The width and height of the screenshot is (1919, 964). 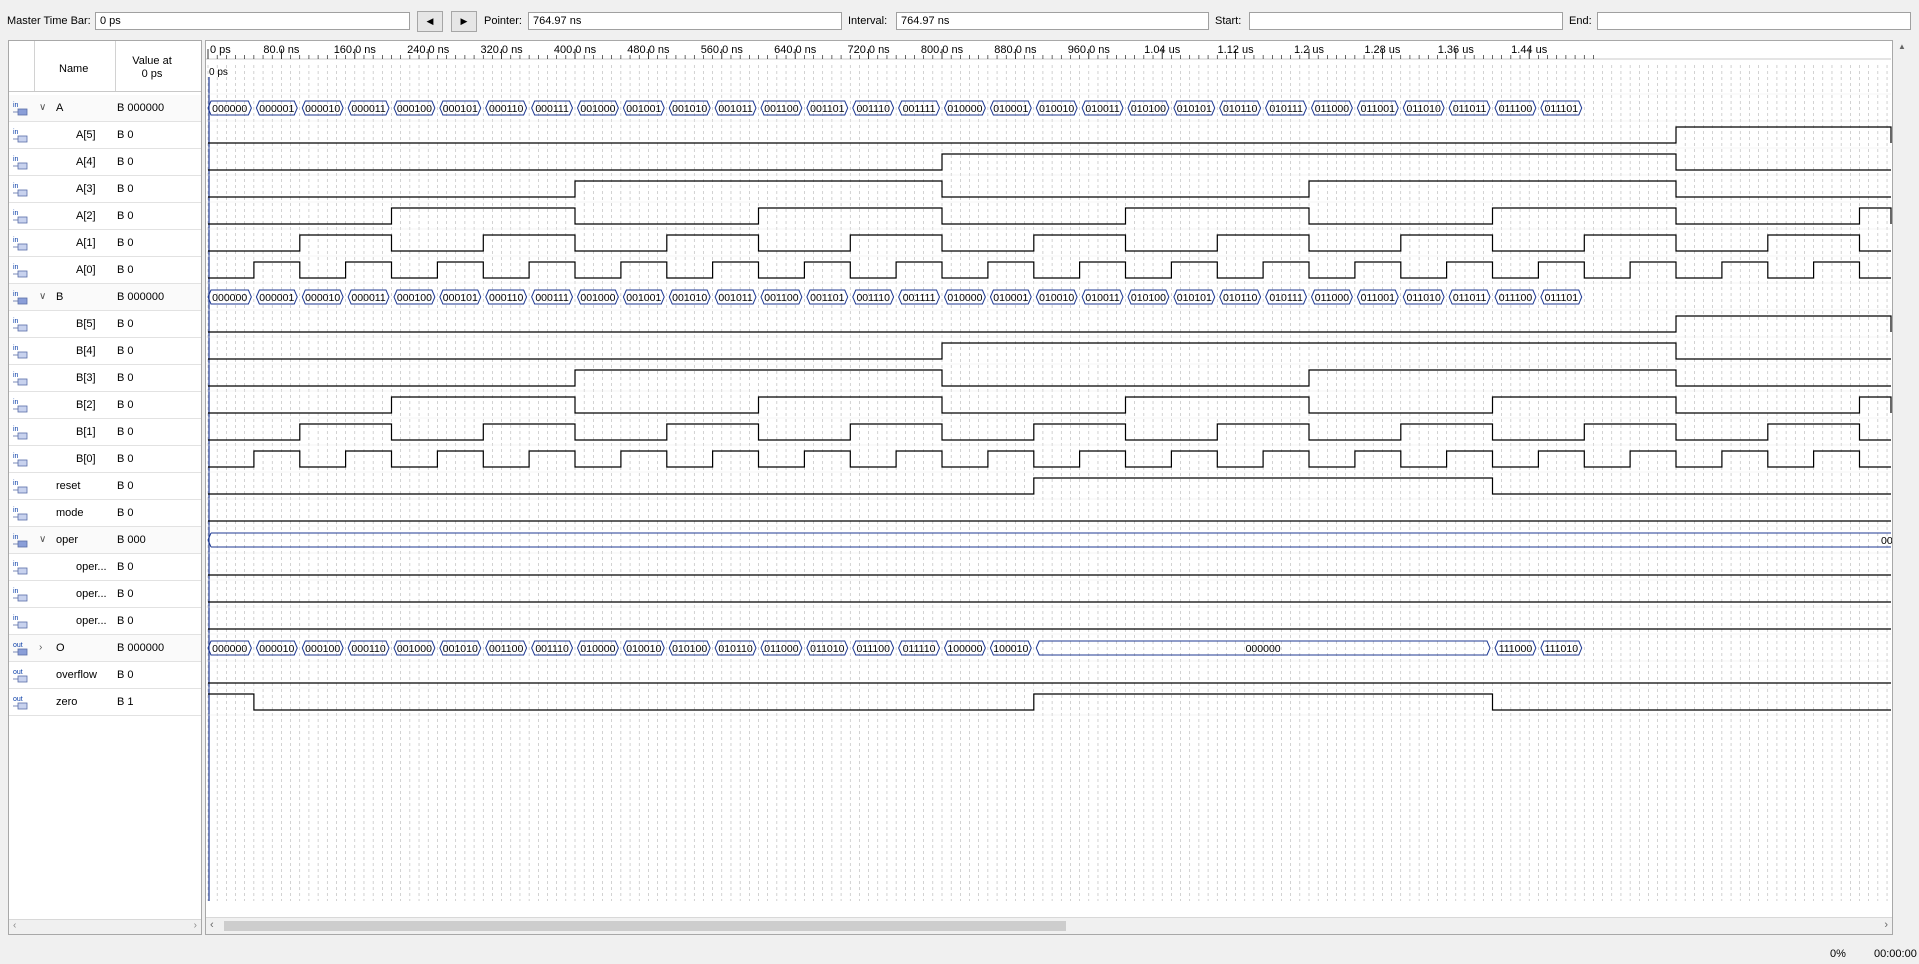 I want to click on signal-row: in ∨ B B 000000, so click(x=105, y=297).